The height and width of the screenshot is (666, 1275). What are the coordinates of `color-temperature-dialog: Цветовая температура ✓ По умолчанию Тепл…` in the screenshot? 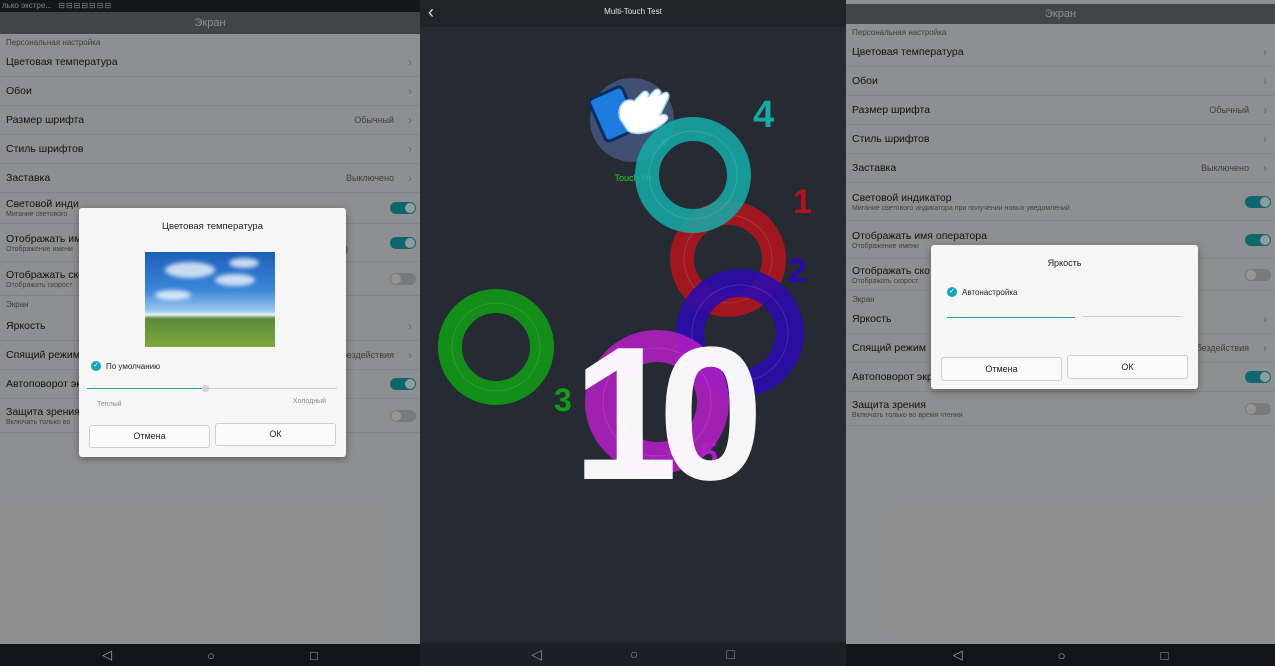 It's located at (212, 332).